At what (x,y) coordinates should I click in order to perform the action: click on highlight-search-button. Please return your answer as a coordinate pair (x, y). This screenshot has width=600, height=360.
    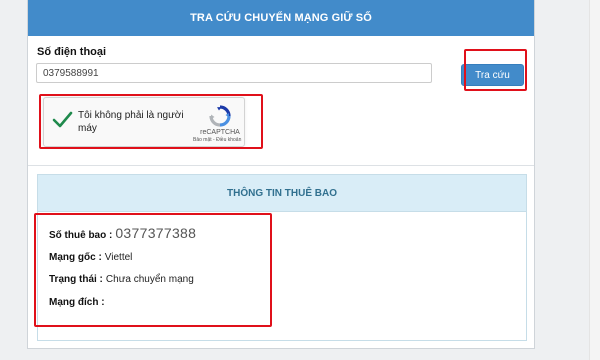
    Looking at the image, I should click on (495, 70).